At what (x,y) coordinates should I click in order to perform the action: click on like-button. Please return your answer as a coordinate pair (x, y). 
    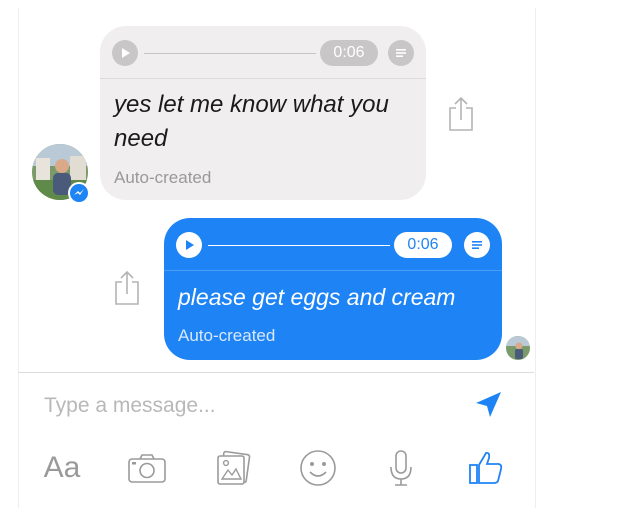
    Looking at the image, I should click on (486, 468).